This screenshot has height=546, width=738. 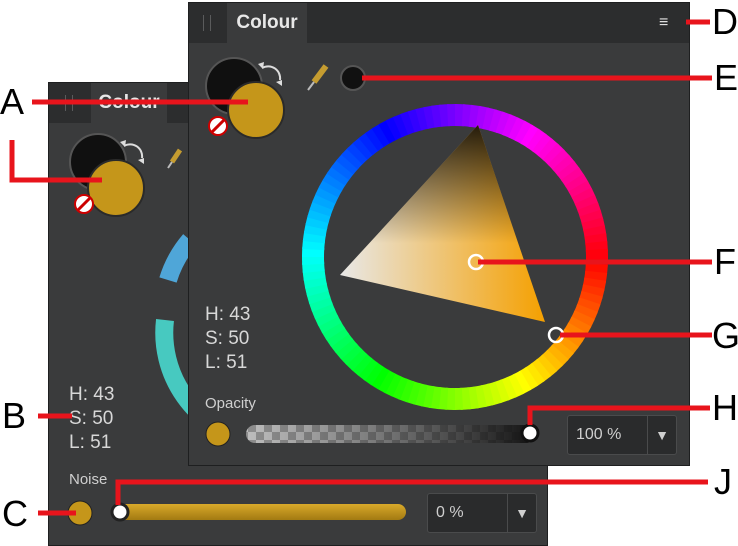 What do you see at coordinates (218, 126) in the screenshot?
I see `front-no-colour-icon` at bounding box center [218, 126].